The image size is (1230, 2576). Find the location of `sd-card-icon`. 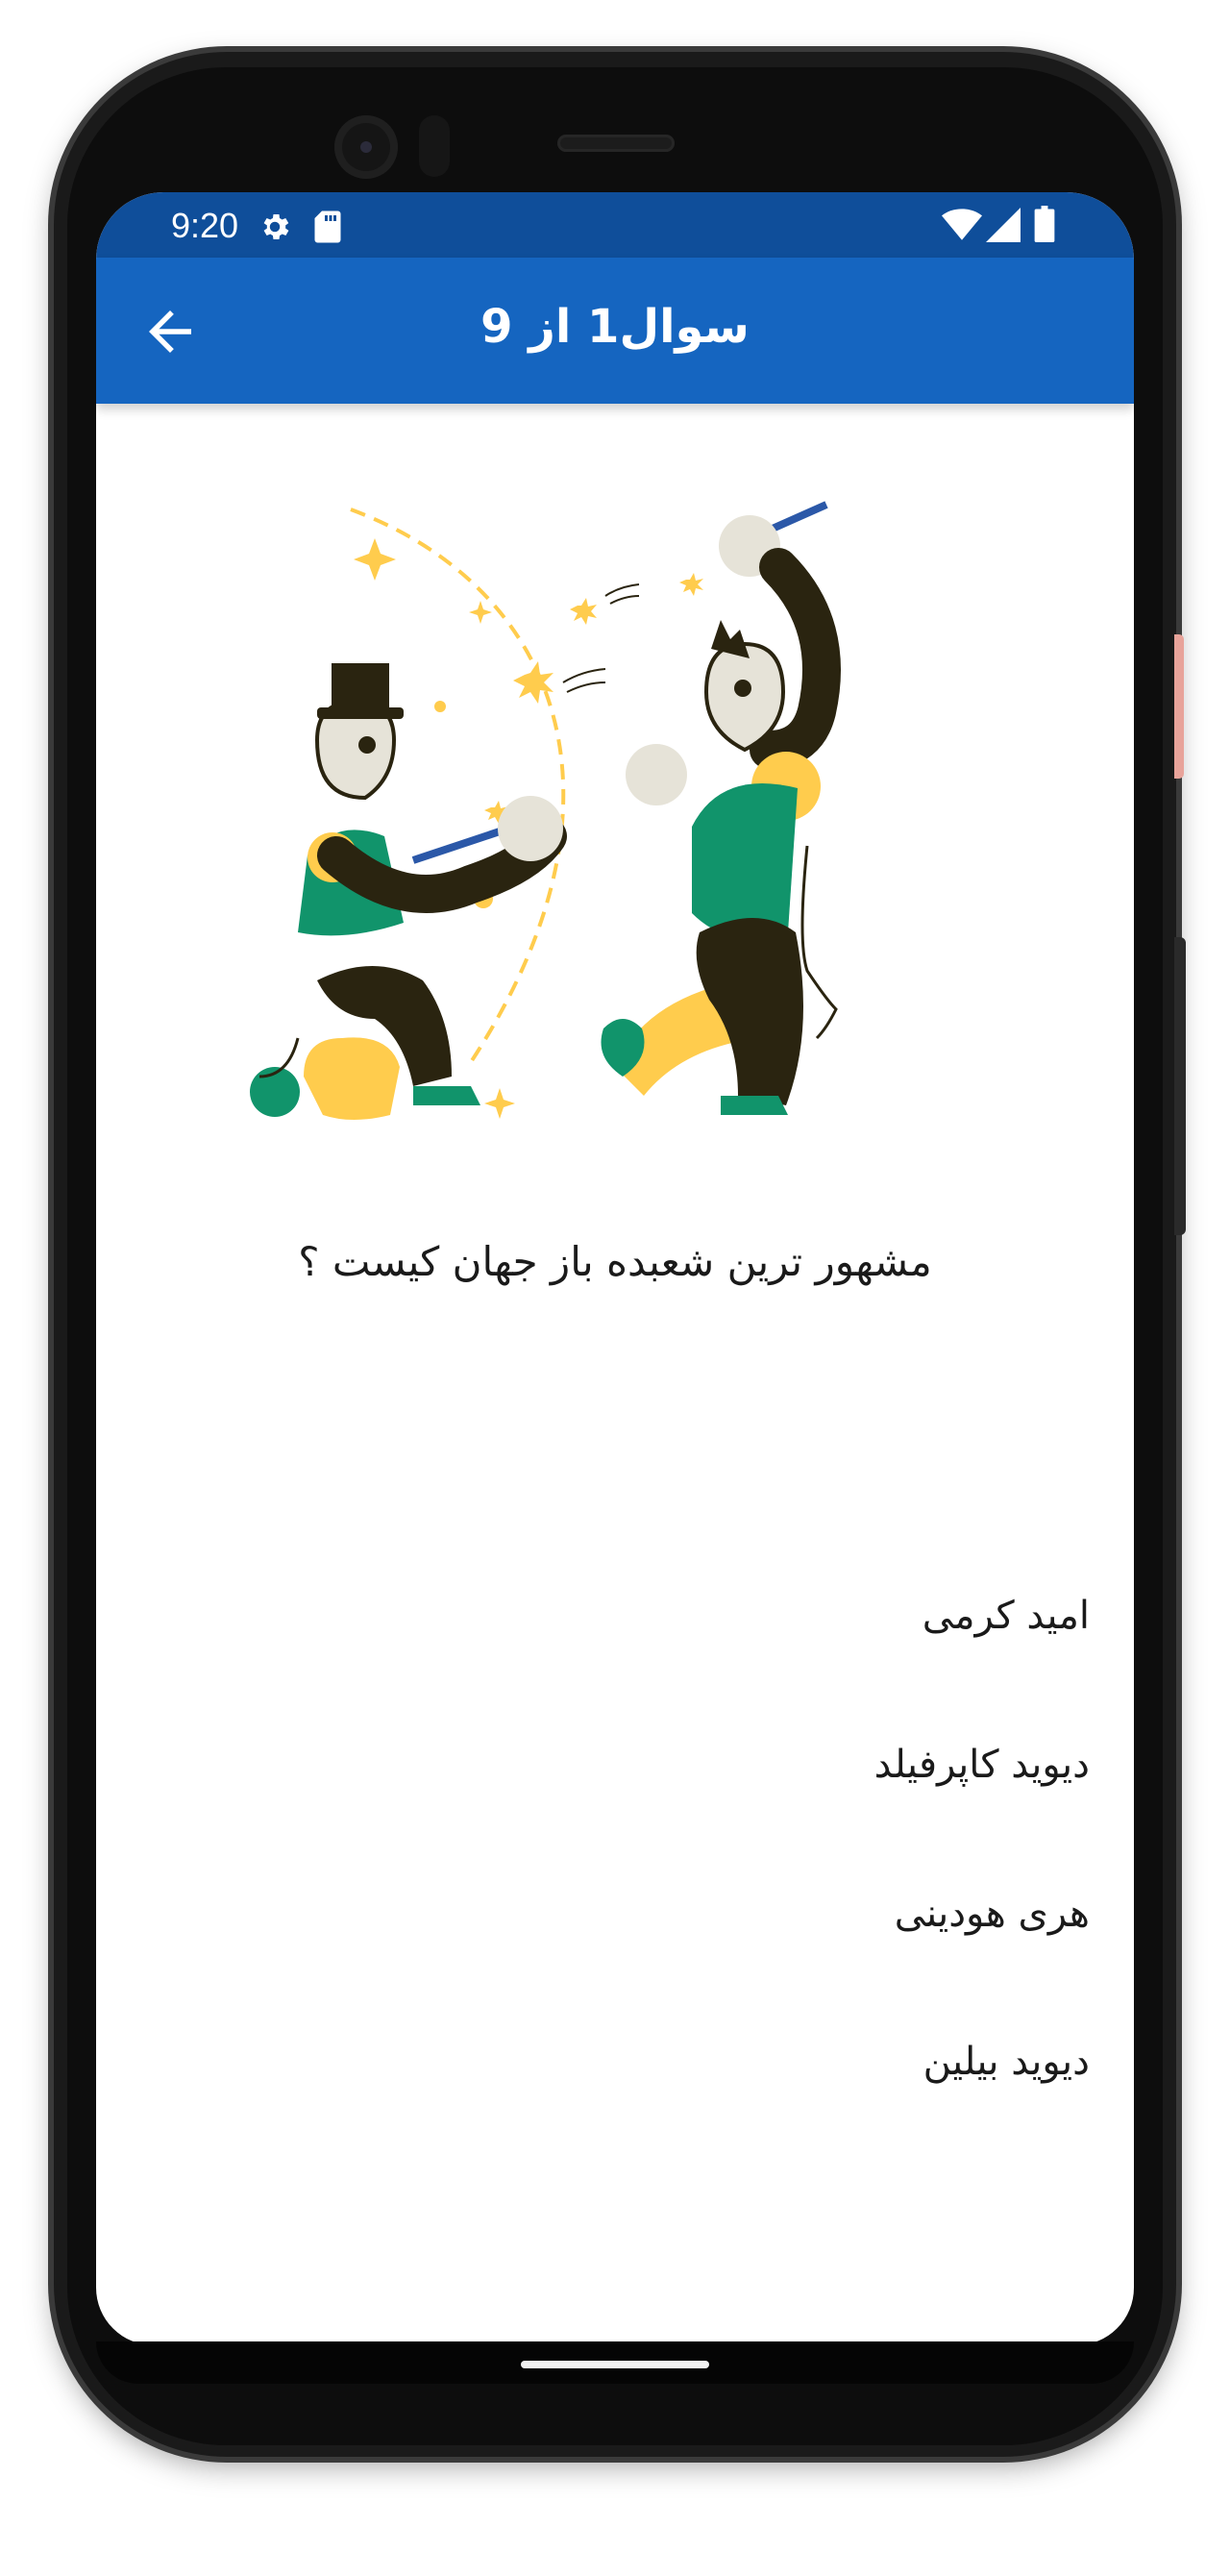

sd-card-icon is located at coordinates (328, 229).